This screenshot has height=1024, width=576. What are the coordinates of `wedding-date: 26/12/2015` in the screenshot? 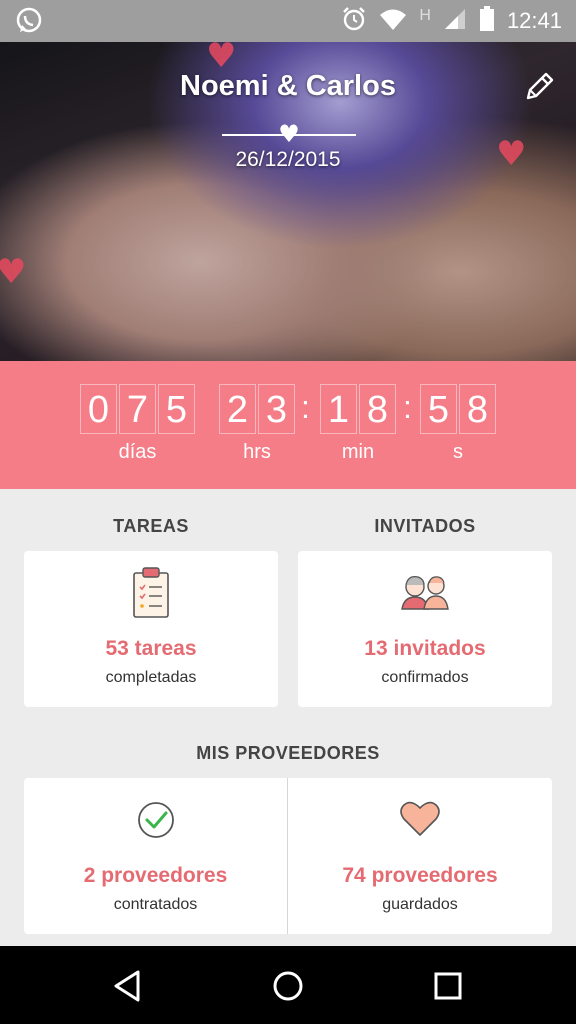 It's located at (288, 159).